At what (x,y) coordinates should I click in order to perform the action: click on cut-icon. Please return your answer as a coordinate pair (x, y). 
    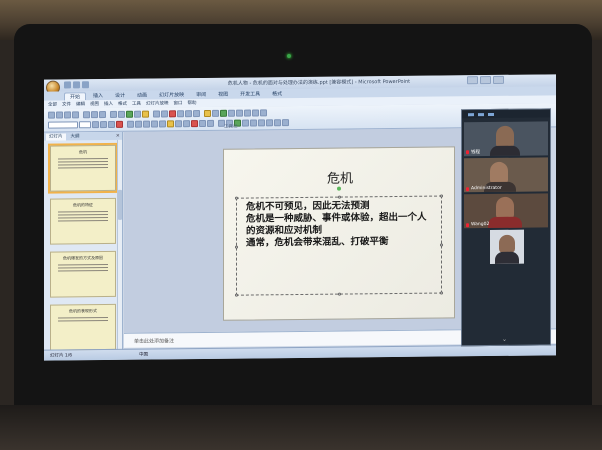
    Looking at the image, I should click on (86, 115).